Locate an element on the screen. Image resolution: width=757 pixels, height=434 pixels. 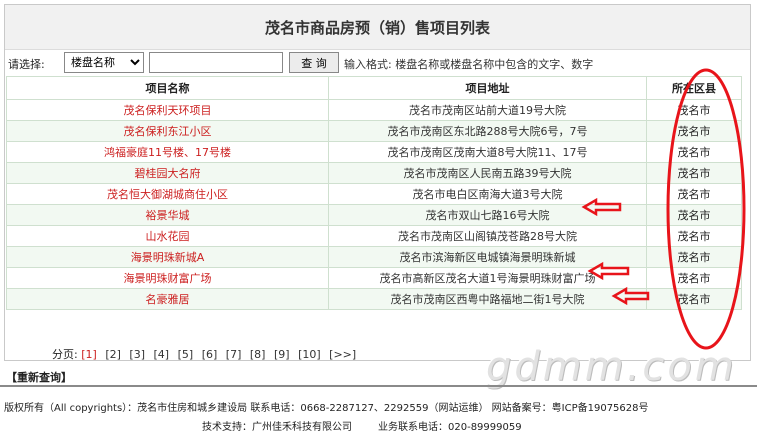
footer-business-phone: 业务联系电话：020-89999059 is located at coordinates (450, 427).